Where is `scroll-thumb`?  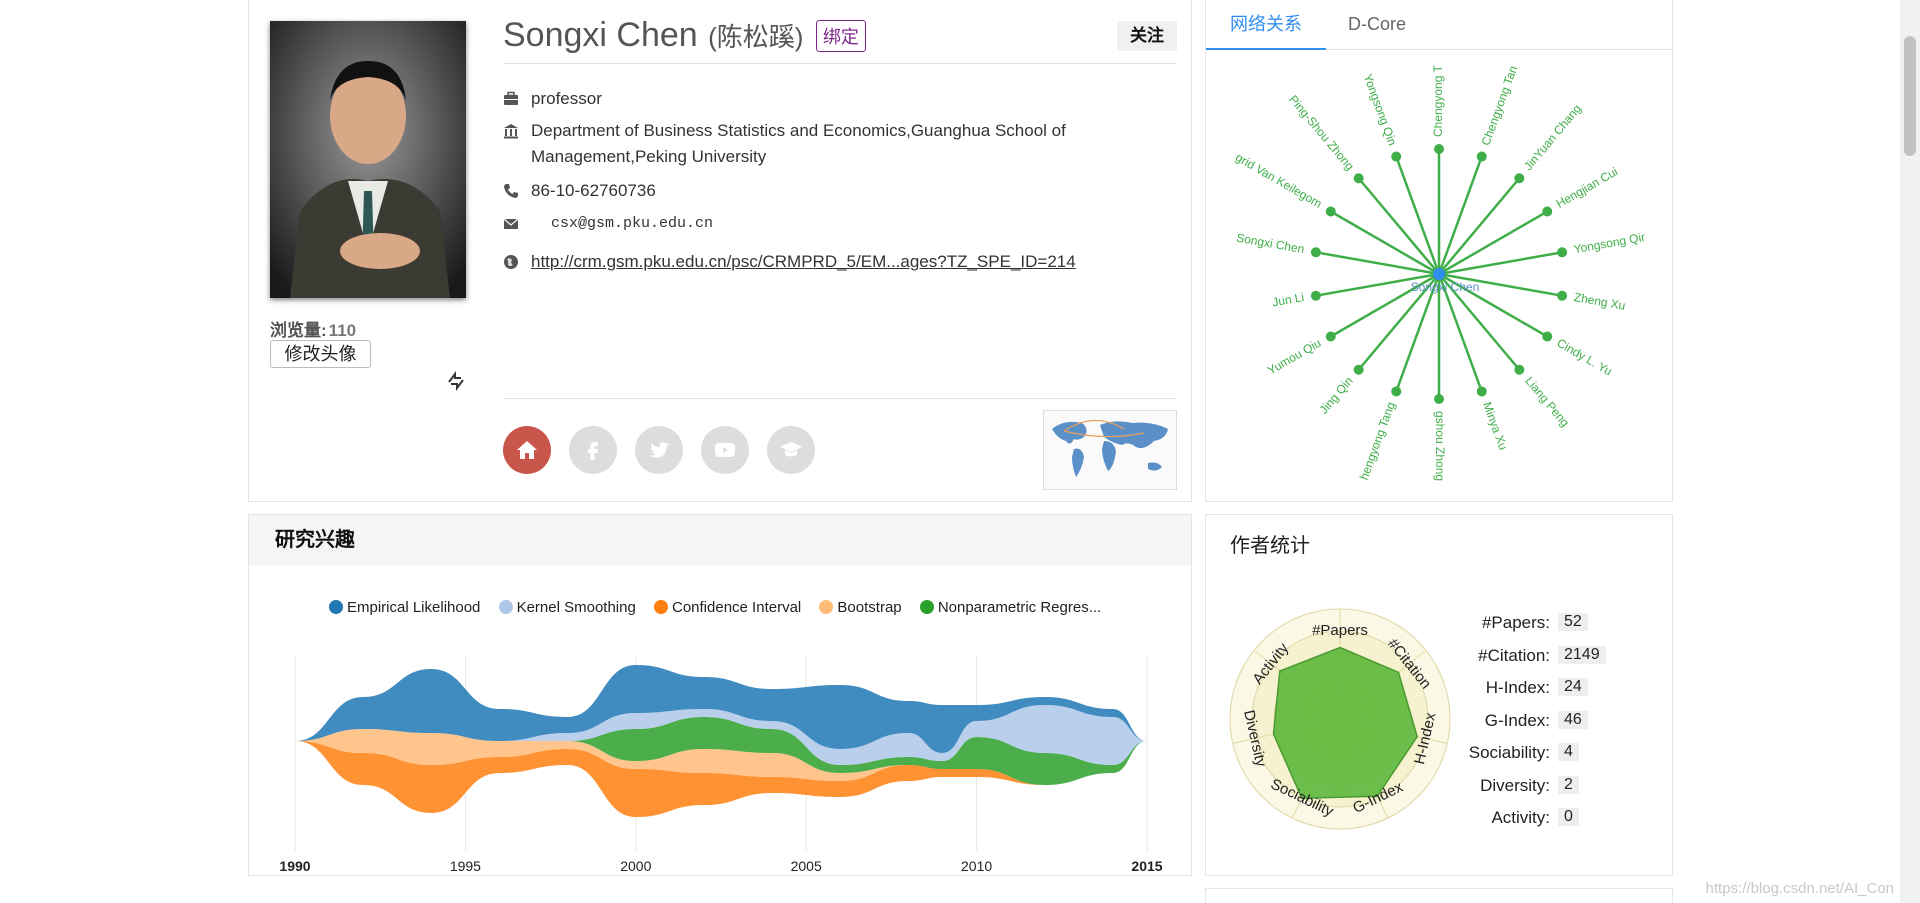
scroll-thumb is located at coordinates (1910, 96).